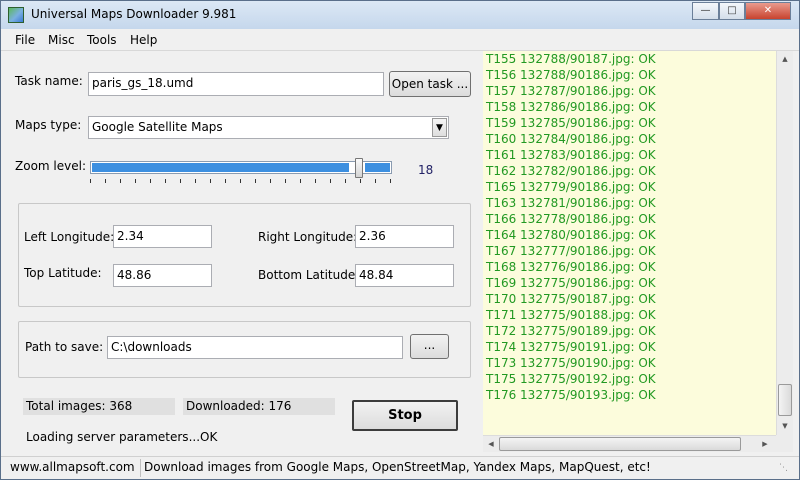 The height and width of the screenshot is (480, 800). I want to click on top-latitude-input: 48.86, so click(162, 275).